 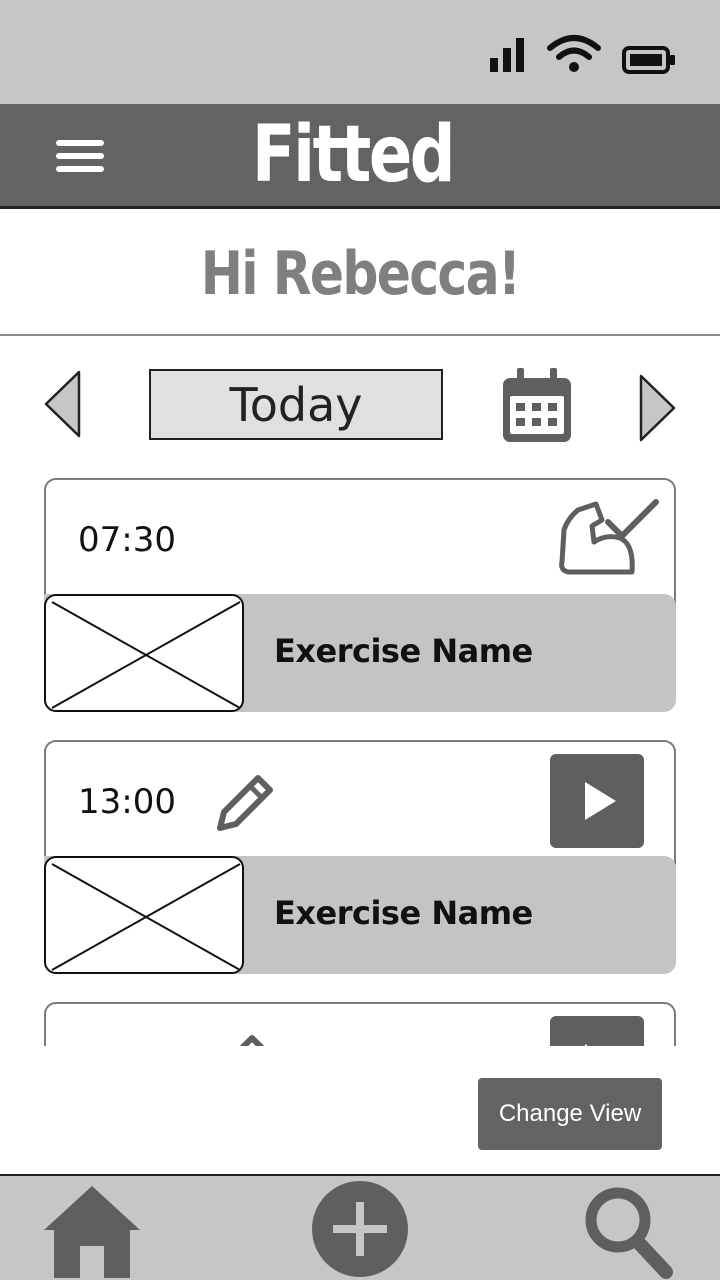 I want to click on previous-day-button, so click(x=63, y=404).